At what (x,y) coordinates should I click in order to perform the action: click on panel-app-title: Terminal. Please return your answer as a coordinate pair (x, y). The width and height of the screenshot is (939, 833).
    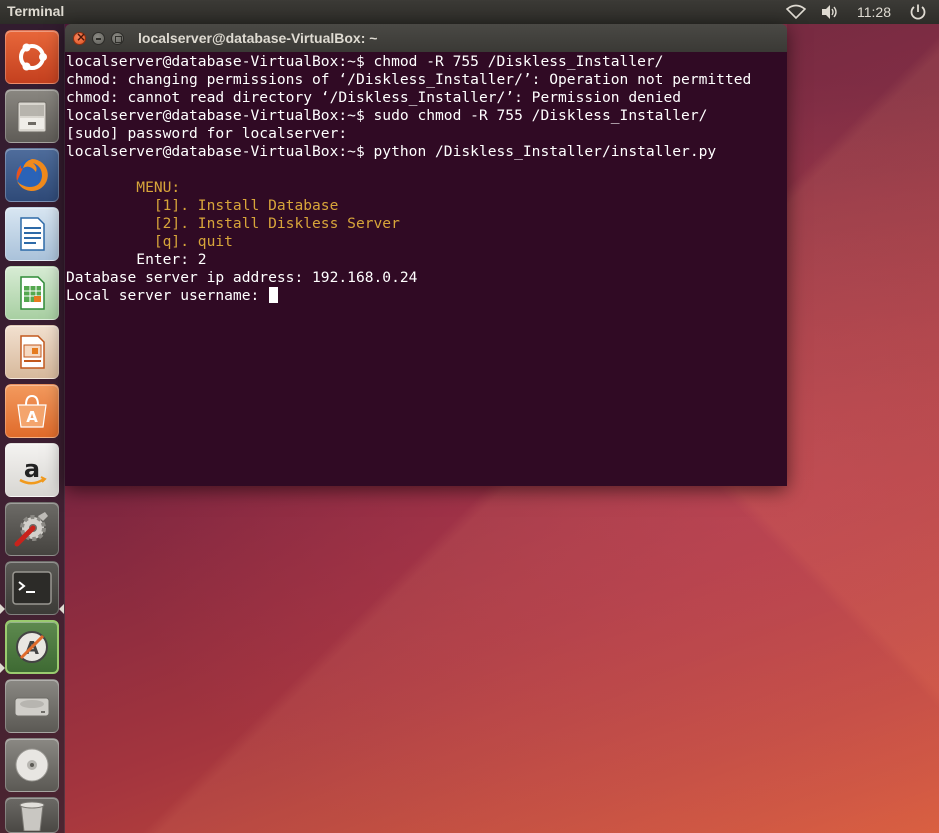
    Looking at the image, I should click on (36, 11).